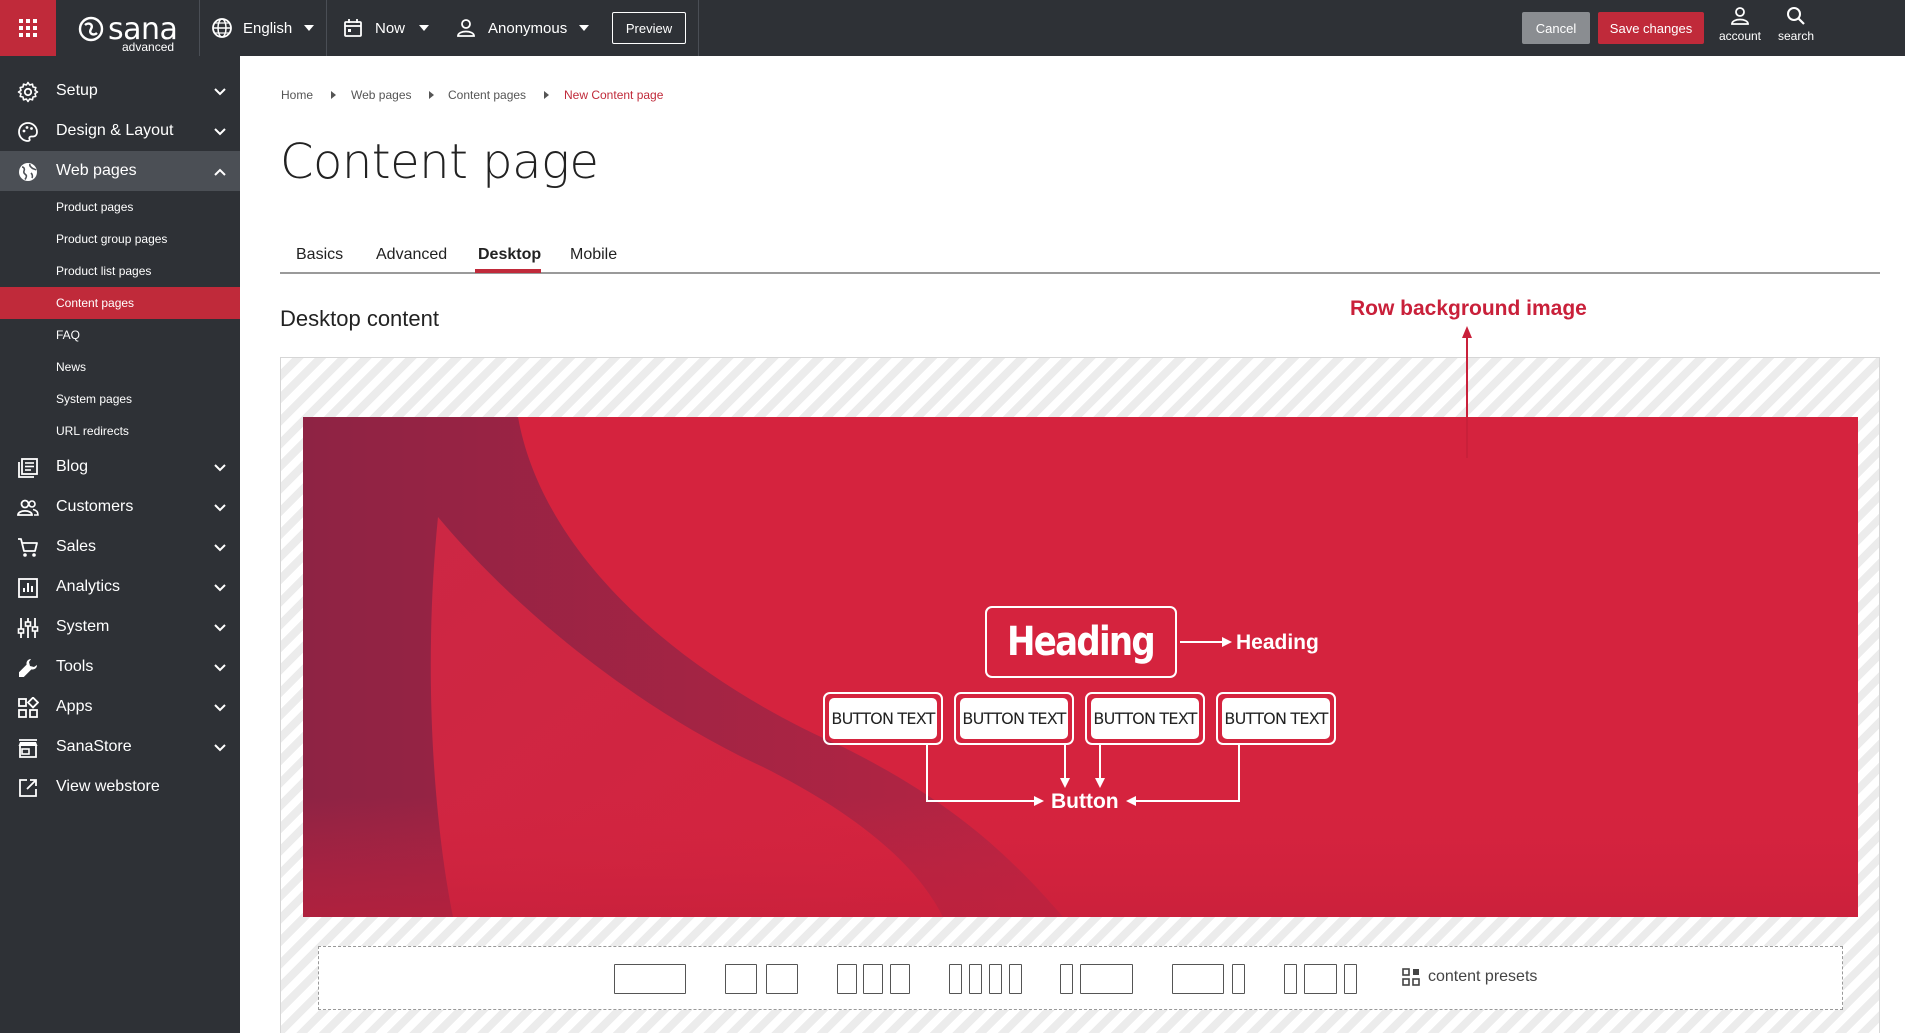 The image size is (1905, 1033). Describe the element at coordinates (1277, 642) in the screenshot. I see `annotation-heading: Heading` at that location.